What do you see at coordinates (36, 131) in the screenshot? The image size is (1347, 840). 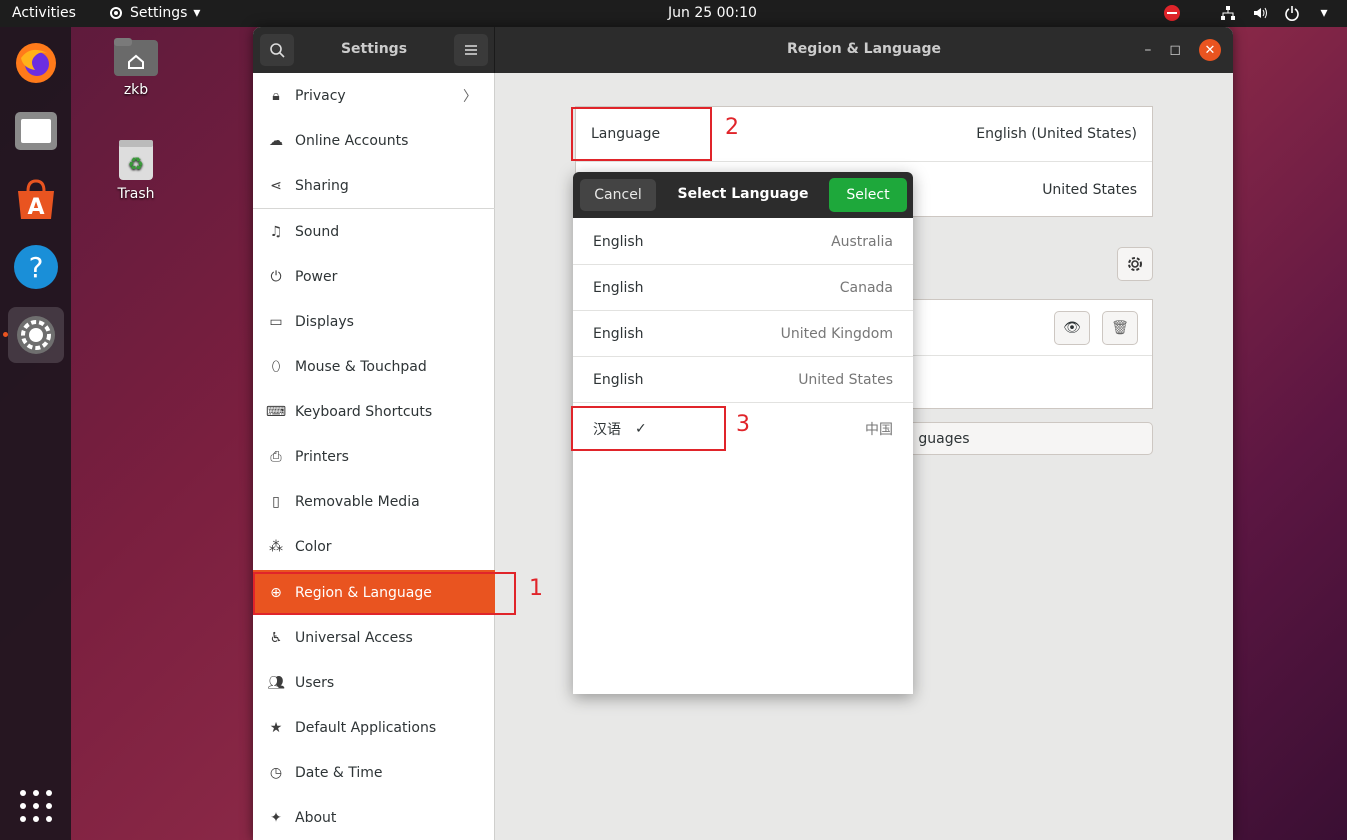 I see `files-icon` at bounding box center [36, 131].